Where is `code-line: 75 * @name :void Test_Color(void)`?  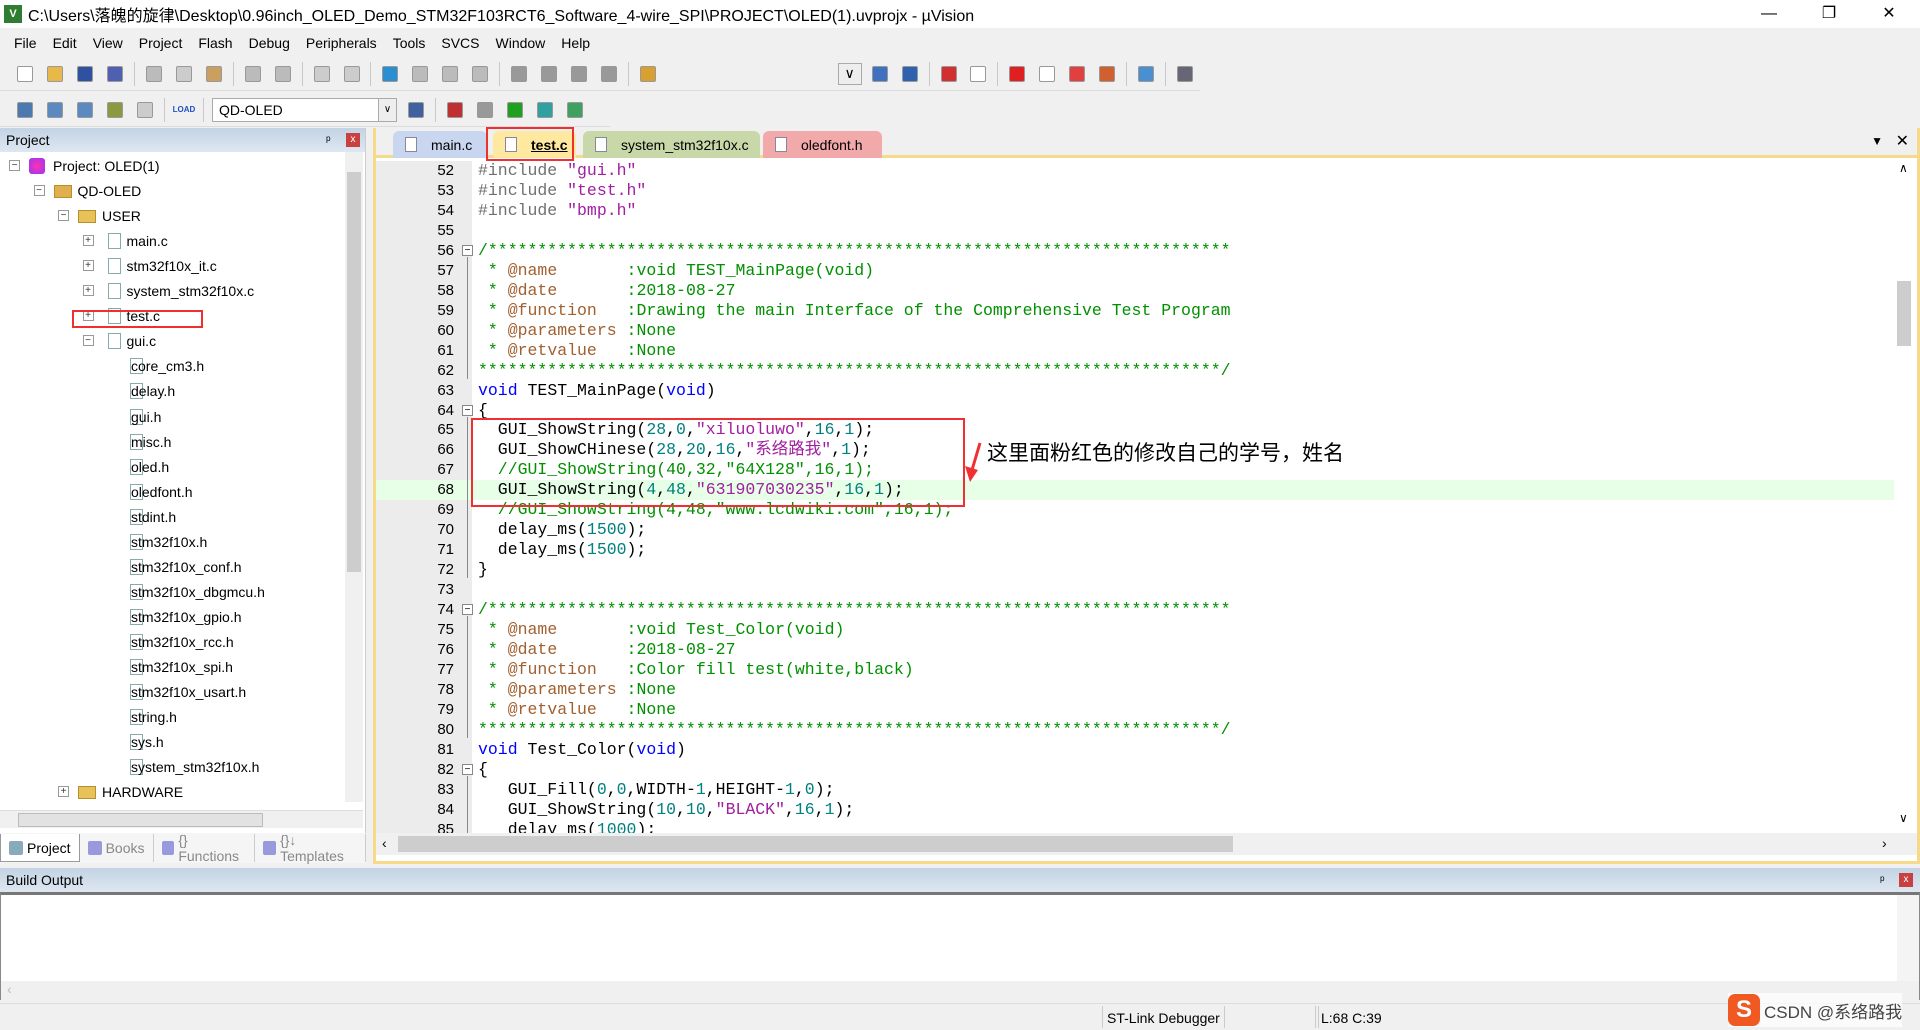 code-line: 75 * @name :void Test_Color(void) is located at coordinates (1135, 630).